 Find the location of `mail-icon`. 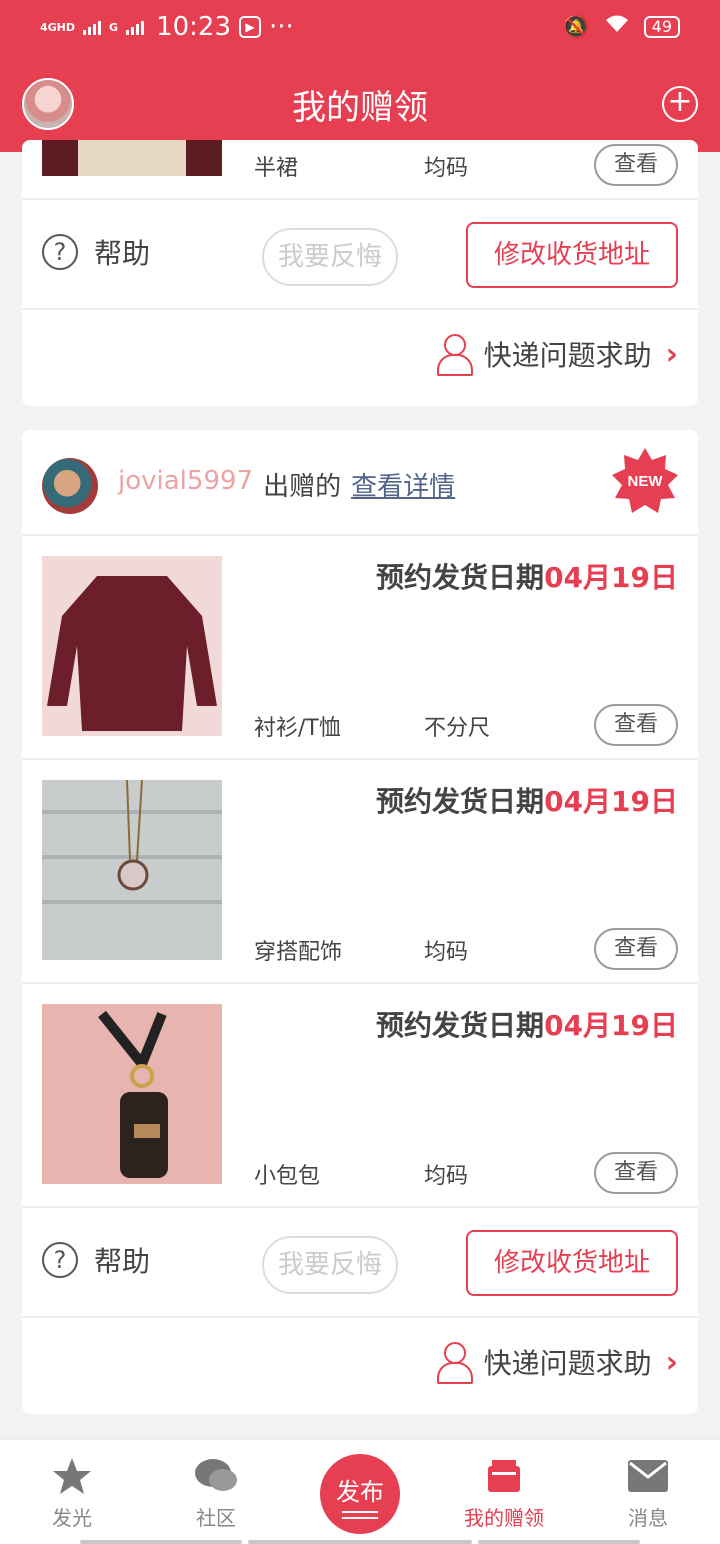

mail-icon is located at coordinates (648, 1476).